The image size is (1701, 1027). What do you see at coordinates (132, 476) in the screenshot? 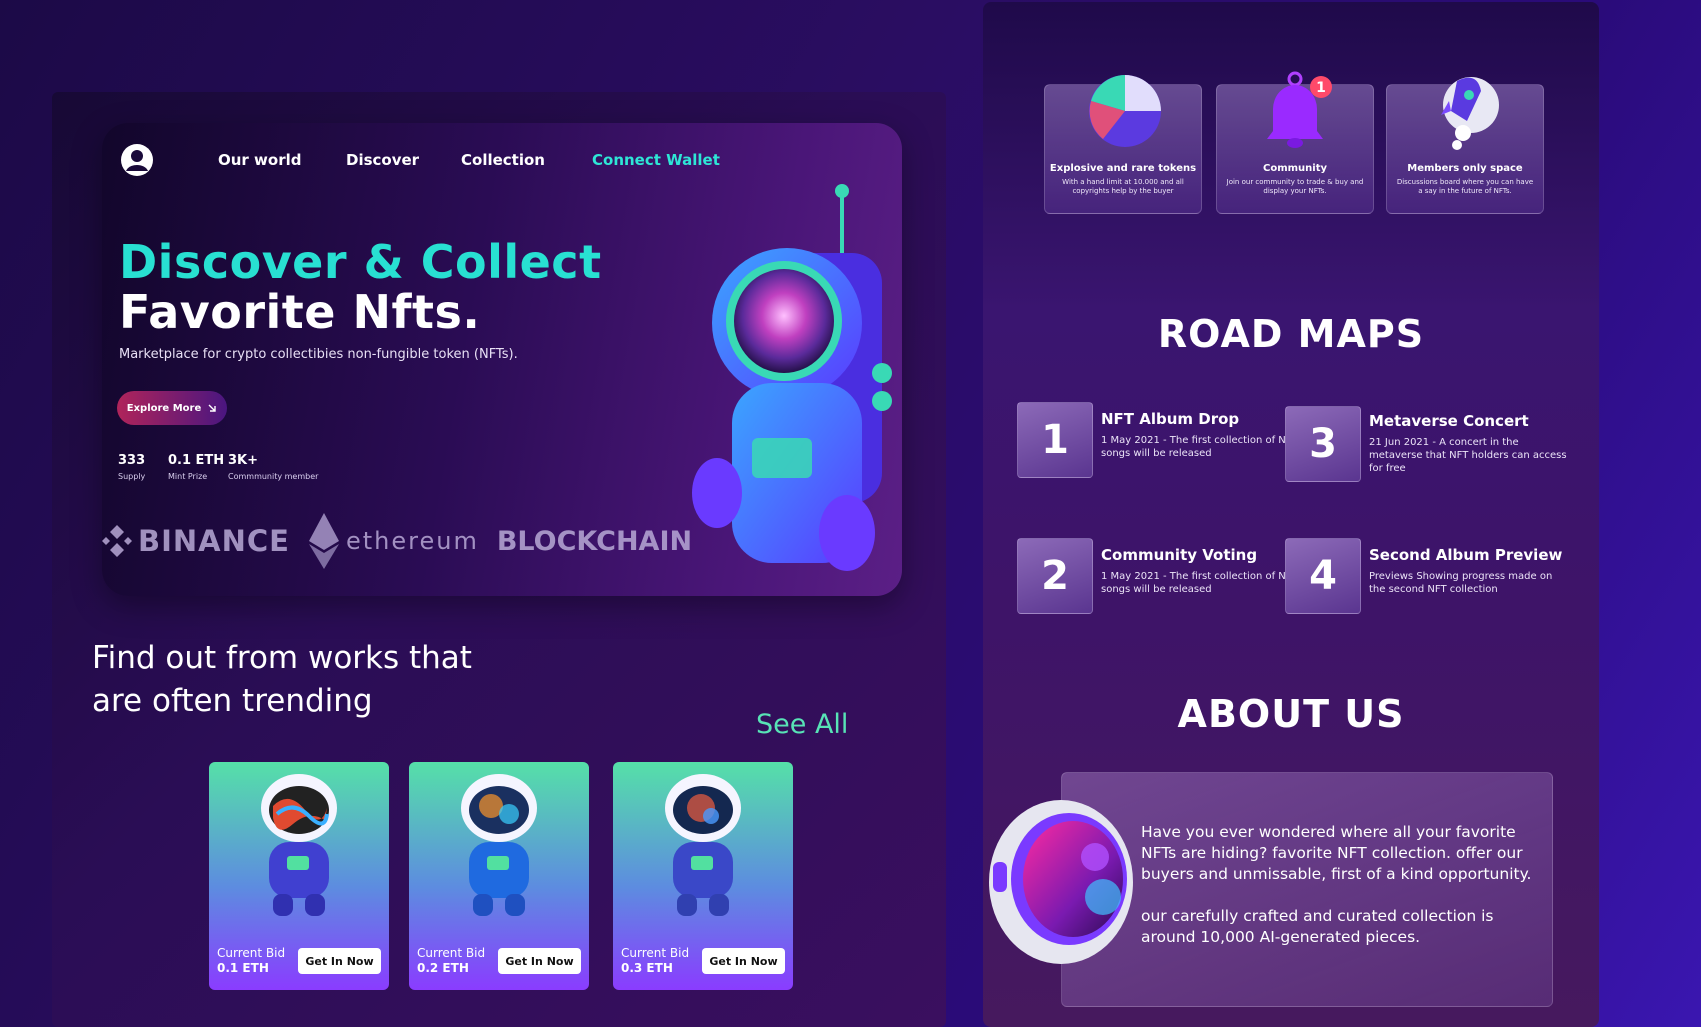
I see `stat-label: Supply` at bounding box center [132, 476].